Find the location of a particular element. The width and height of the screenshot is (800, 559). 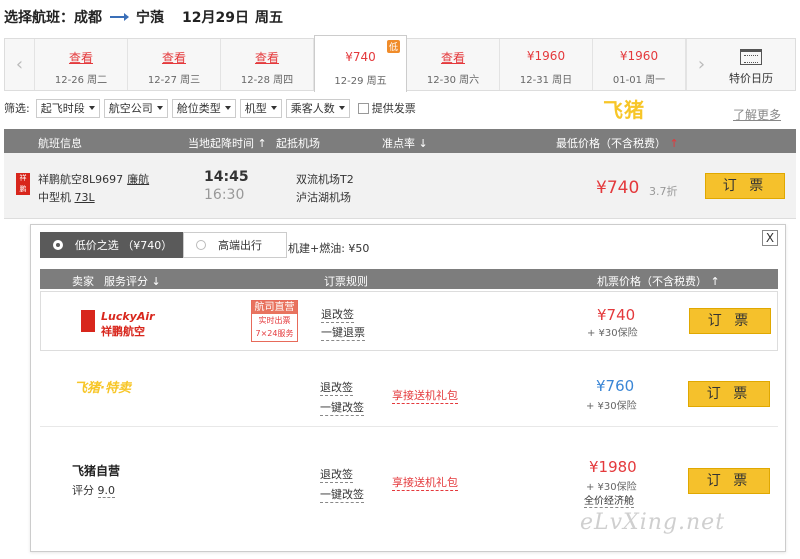

seller-price: ¥740 is located at coordinates (616, 315).